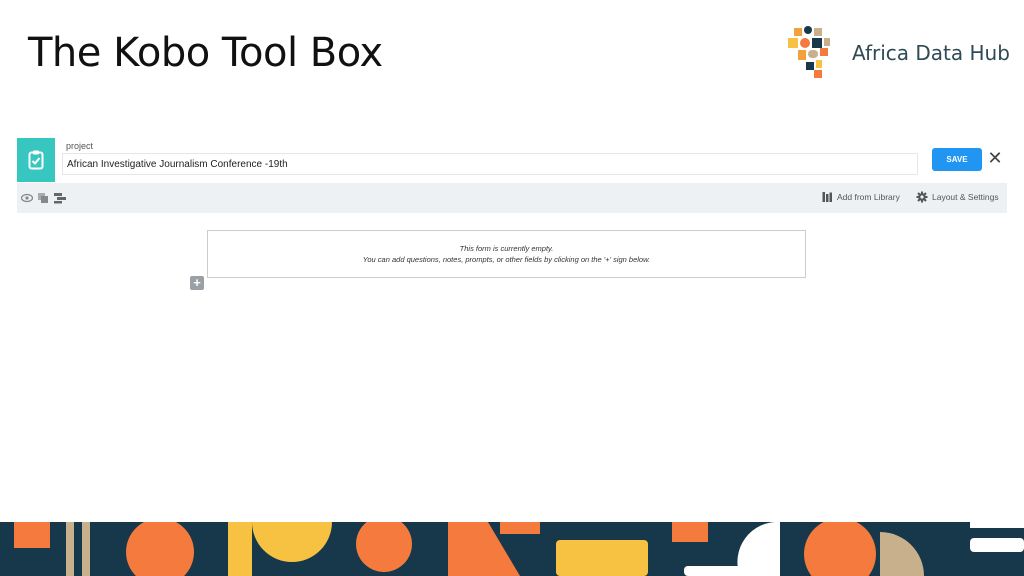  I want to click on africa-data-hub-logo: Africa Data Hub, so click(899, 54).